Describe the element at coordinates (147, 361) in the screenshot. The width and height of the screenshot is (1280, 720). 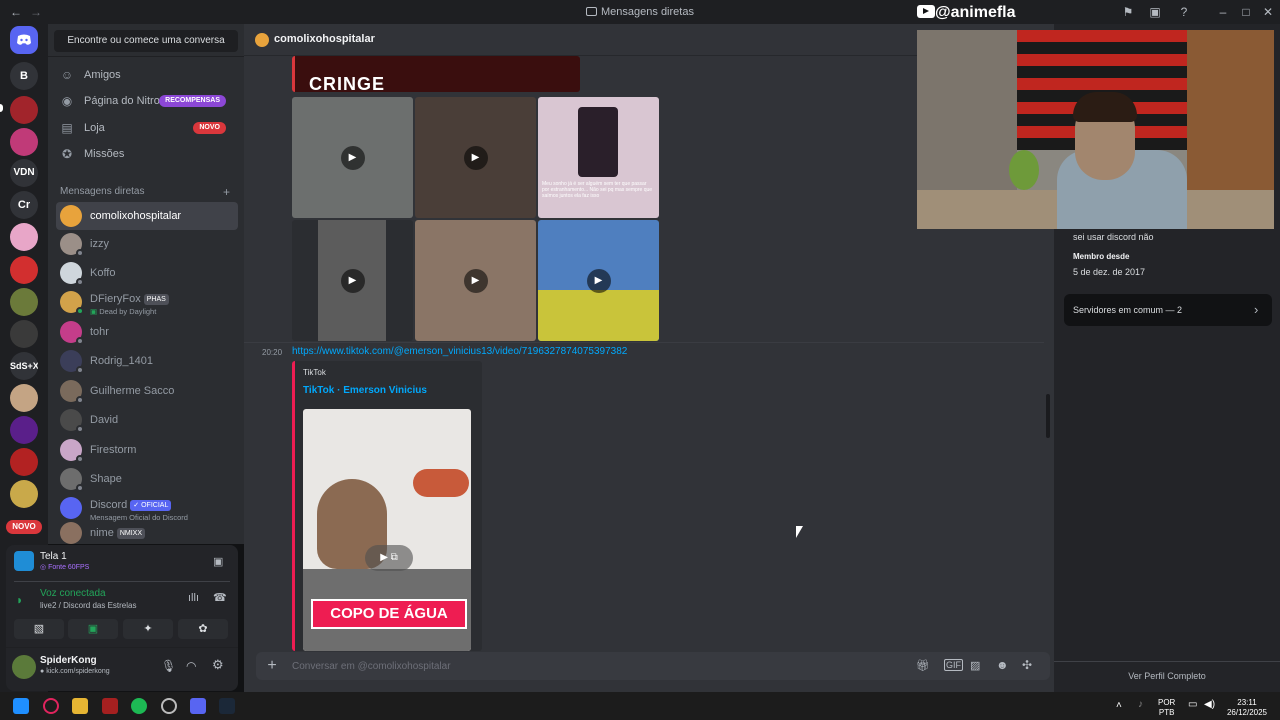
I see `dm-item: Rodrig_1401` at that location.